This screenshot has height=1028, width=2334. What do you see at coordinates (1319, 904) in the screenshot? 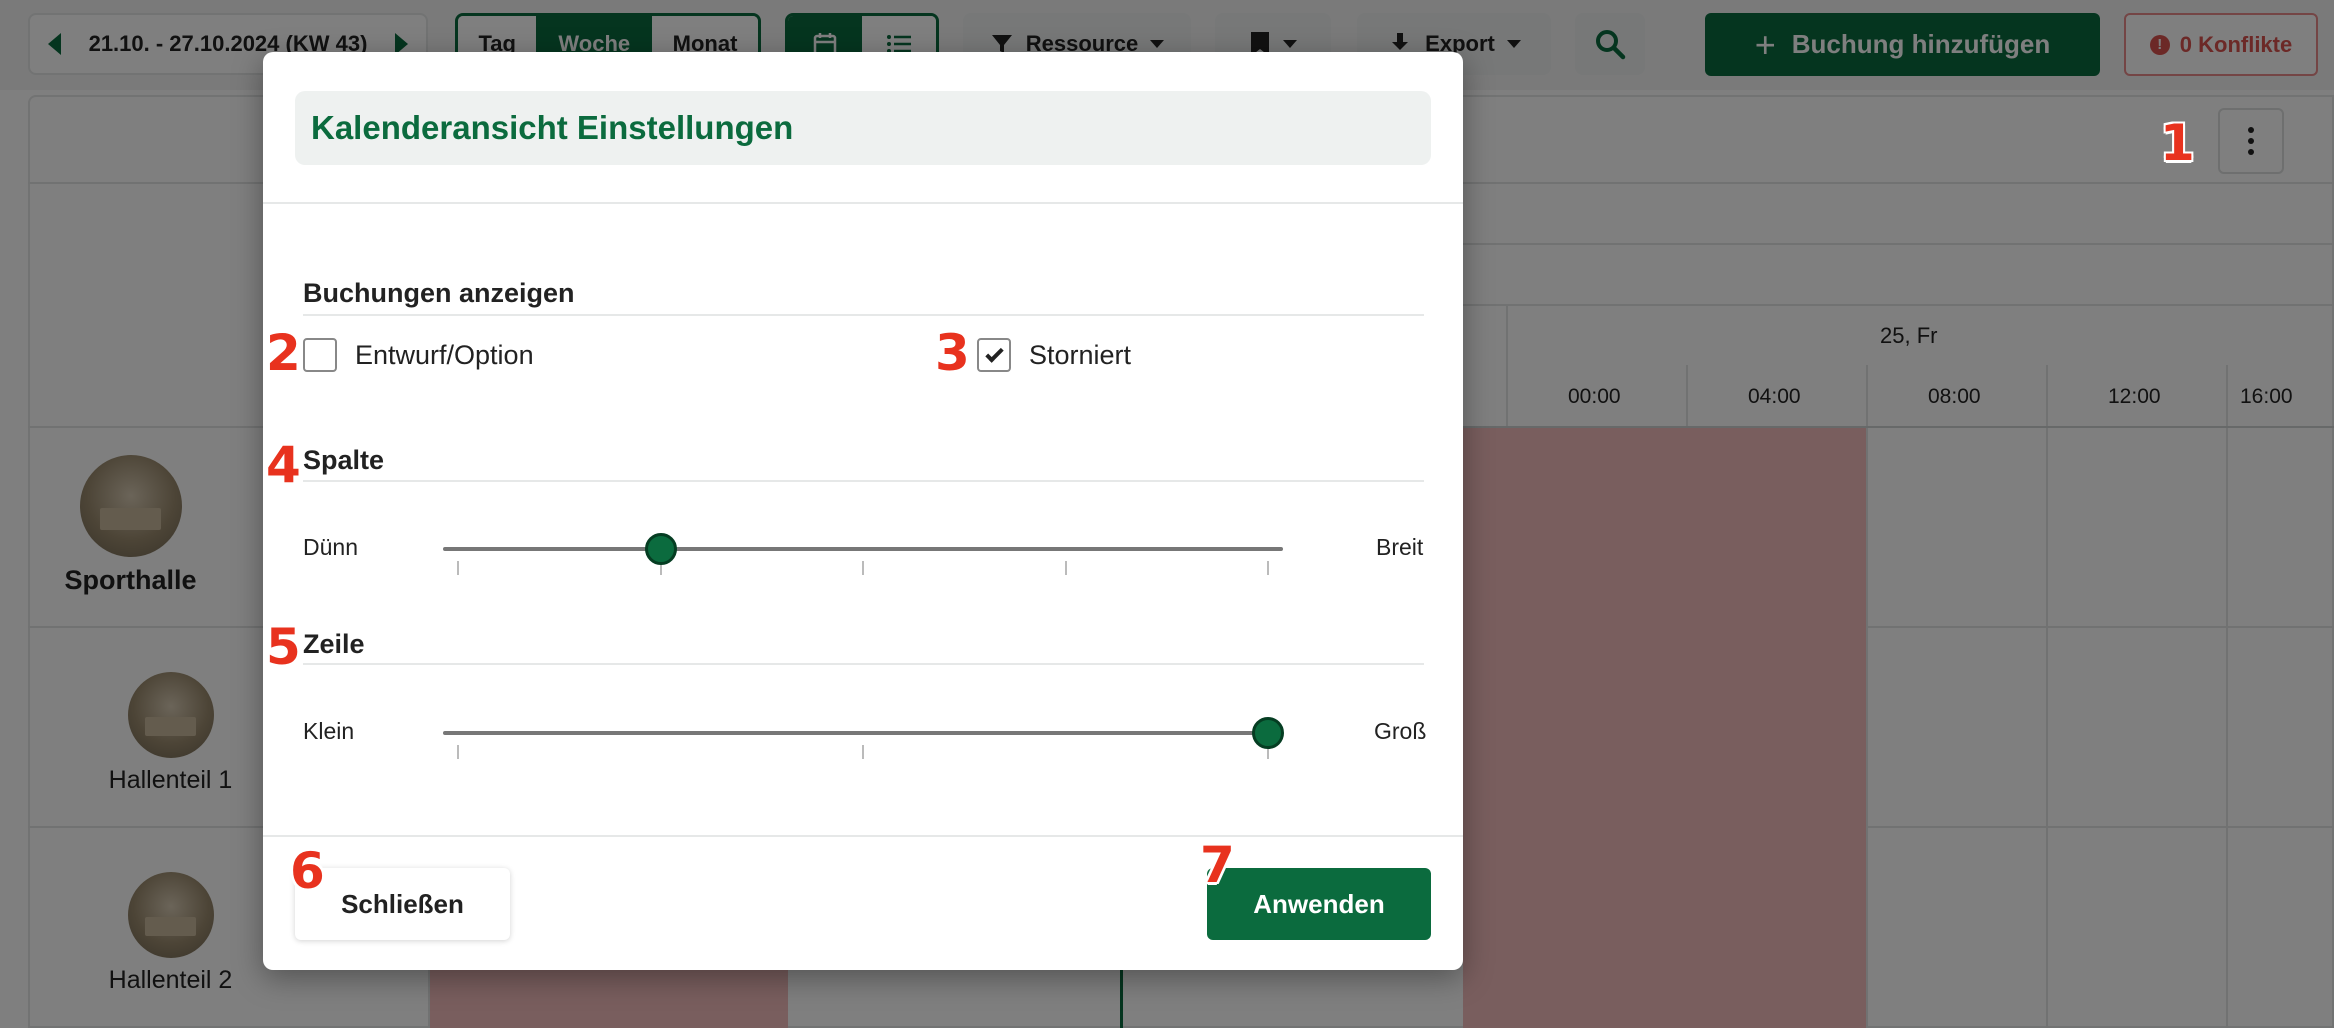
I see `apply-button: Anwenden` at bounding box center [1319, 904].